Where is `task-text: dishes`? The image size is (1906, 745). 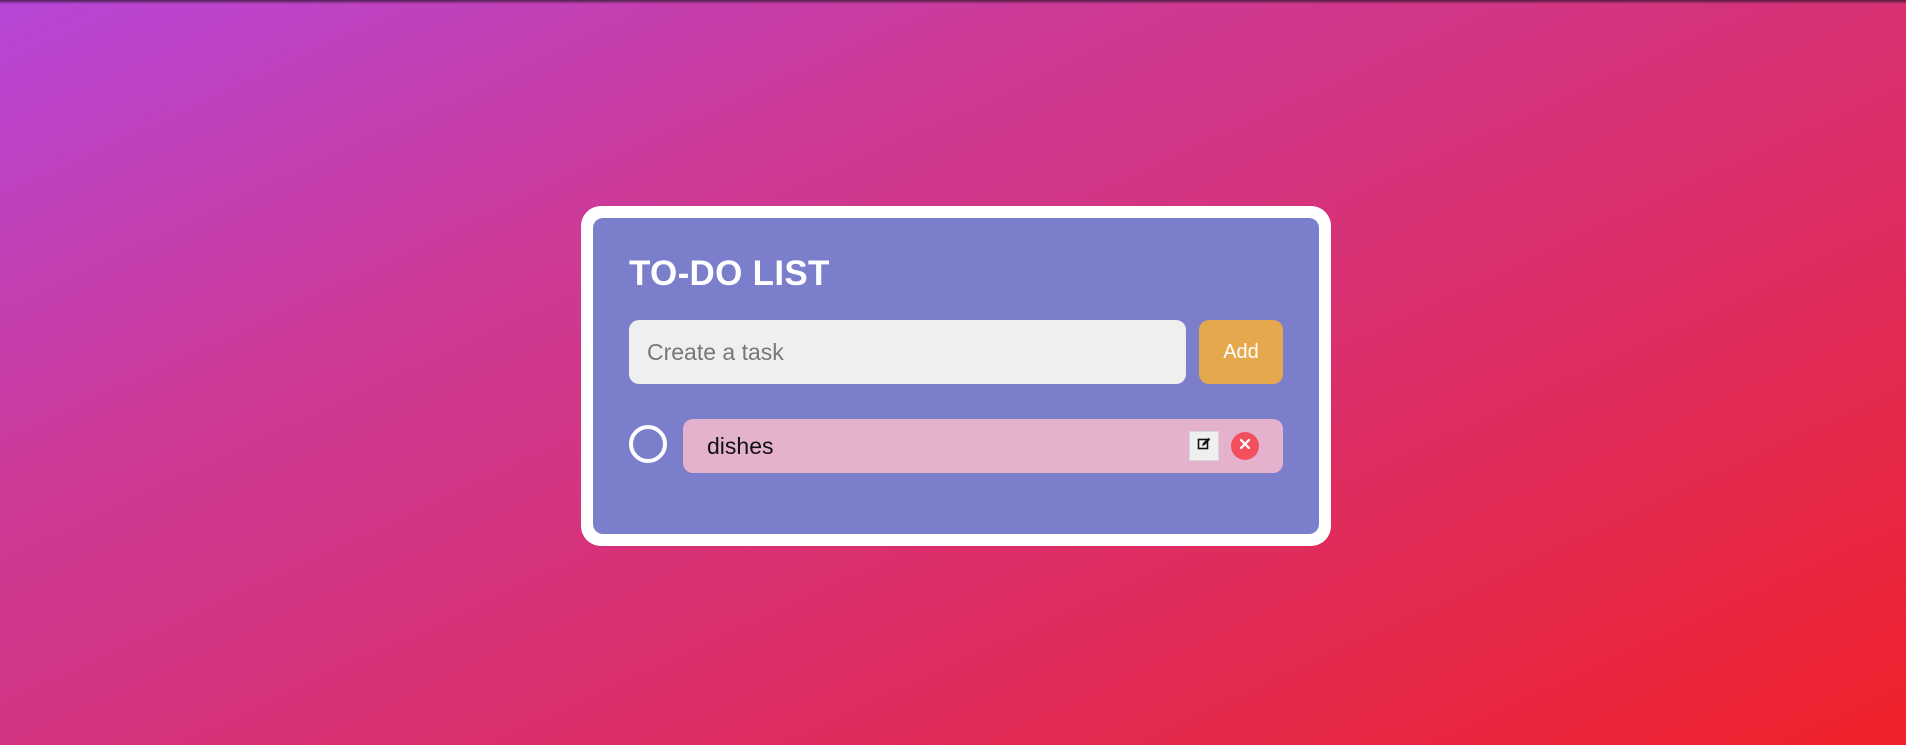 task-text: dishes is located at coordinates (740, 445).